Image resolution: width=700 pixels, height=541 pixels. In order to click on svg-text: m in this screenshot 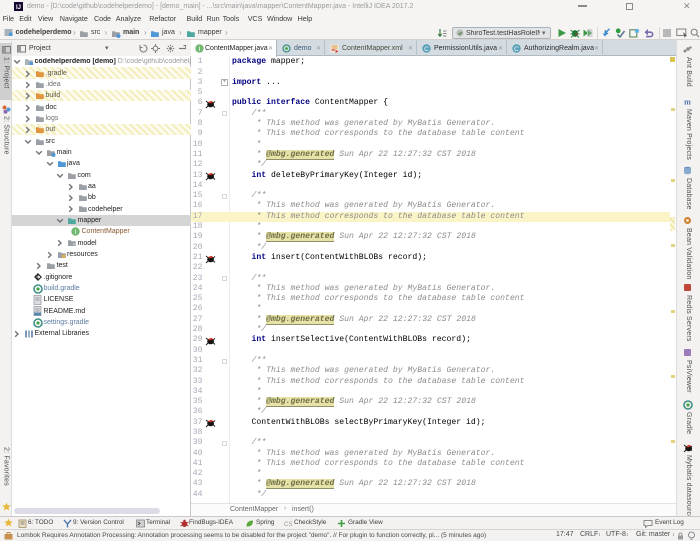, I will do `click(687, 102)`.